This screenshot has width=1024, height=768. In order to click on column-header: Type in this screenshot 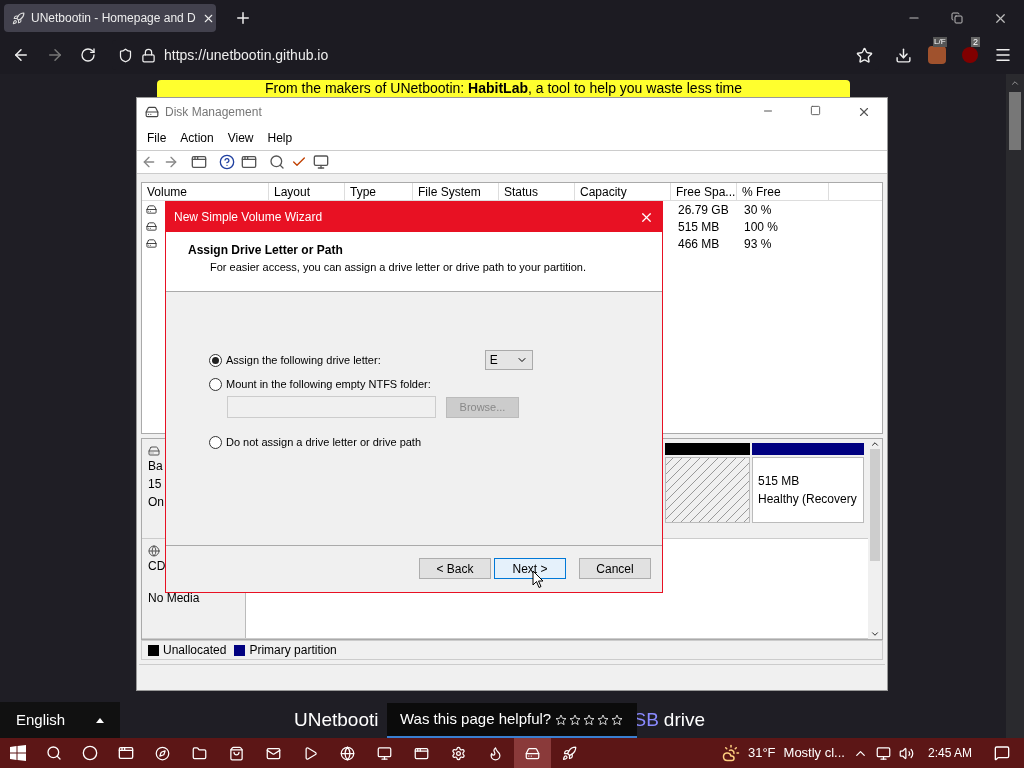, I will do `click(379, 191)`.